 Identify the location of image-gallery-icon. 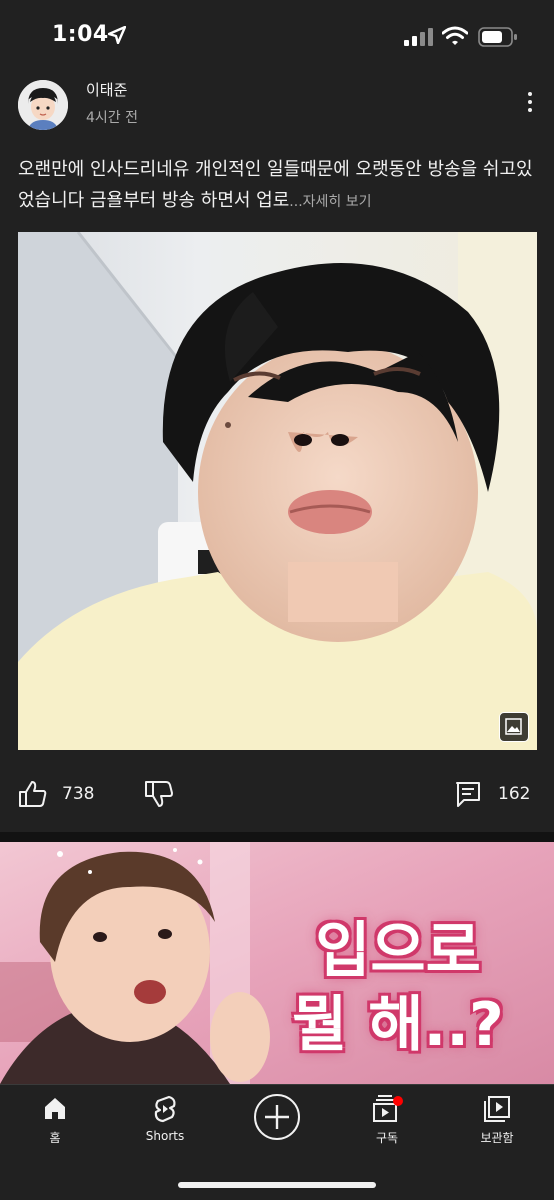
(514, 727).